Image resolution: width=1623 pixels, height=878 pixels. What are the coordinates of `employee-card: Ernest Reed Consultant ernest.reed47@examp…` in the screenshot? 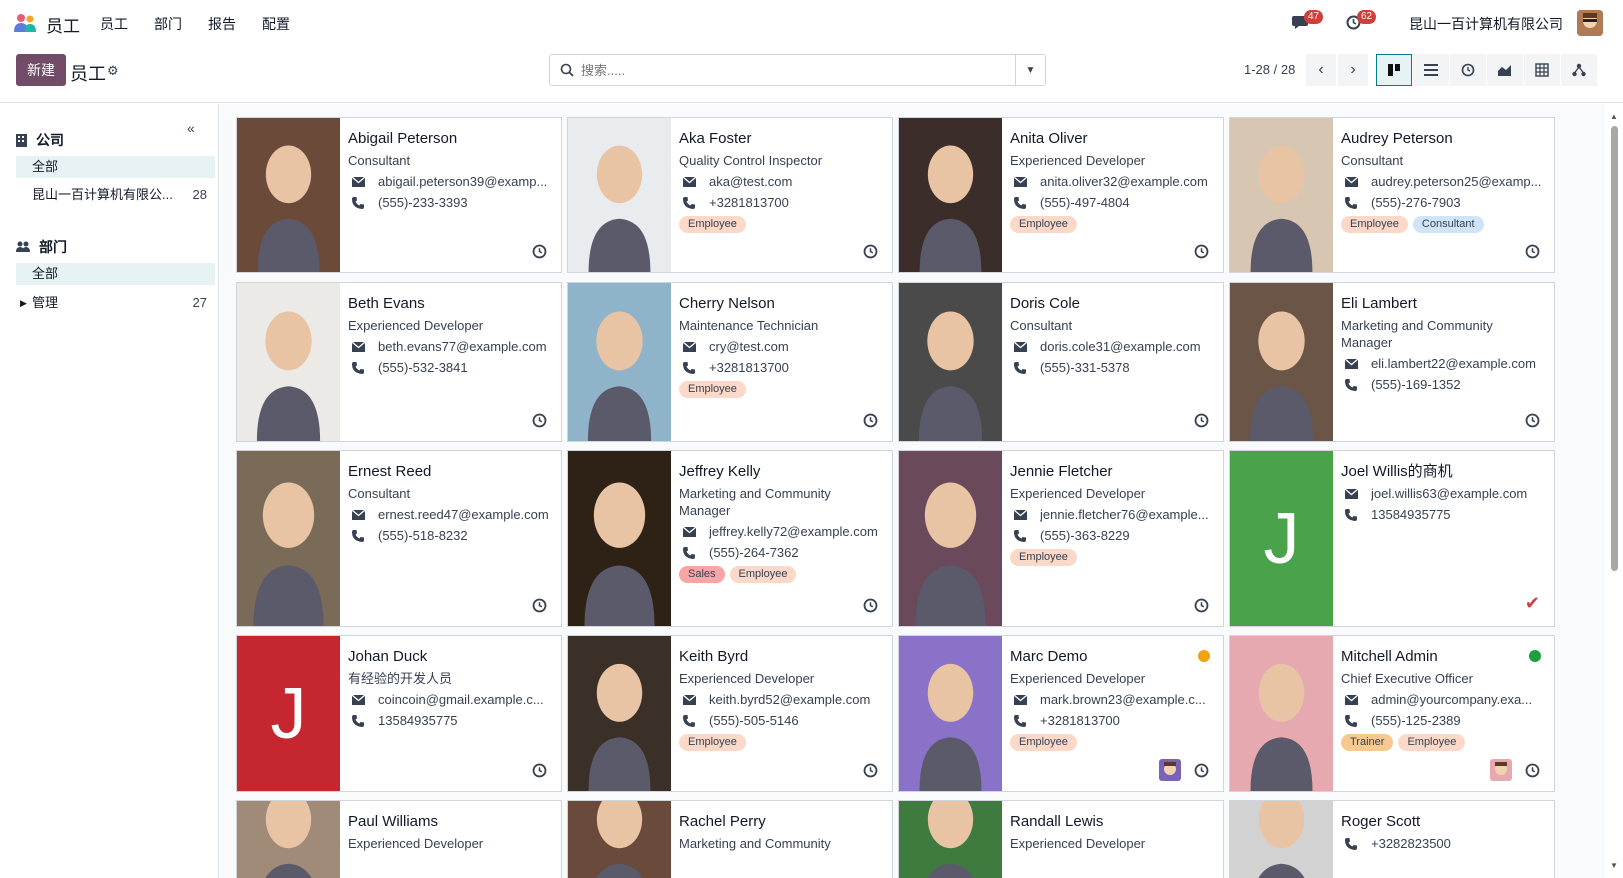 It's located at (399, 538).